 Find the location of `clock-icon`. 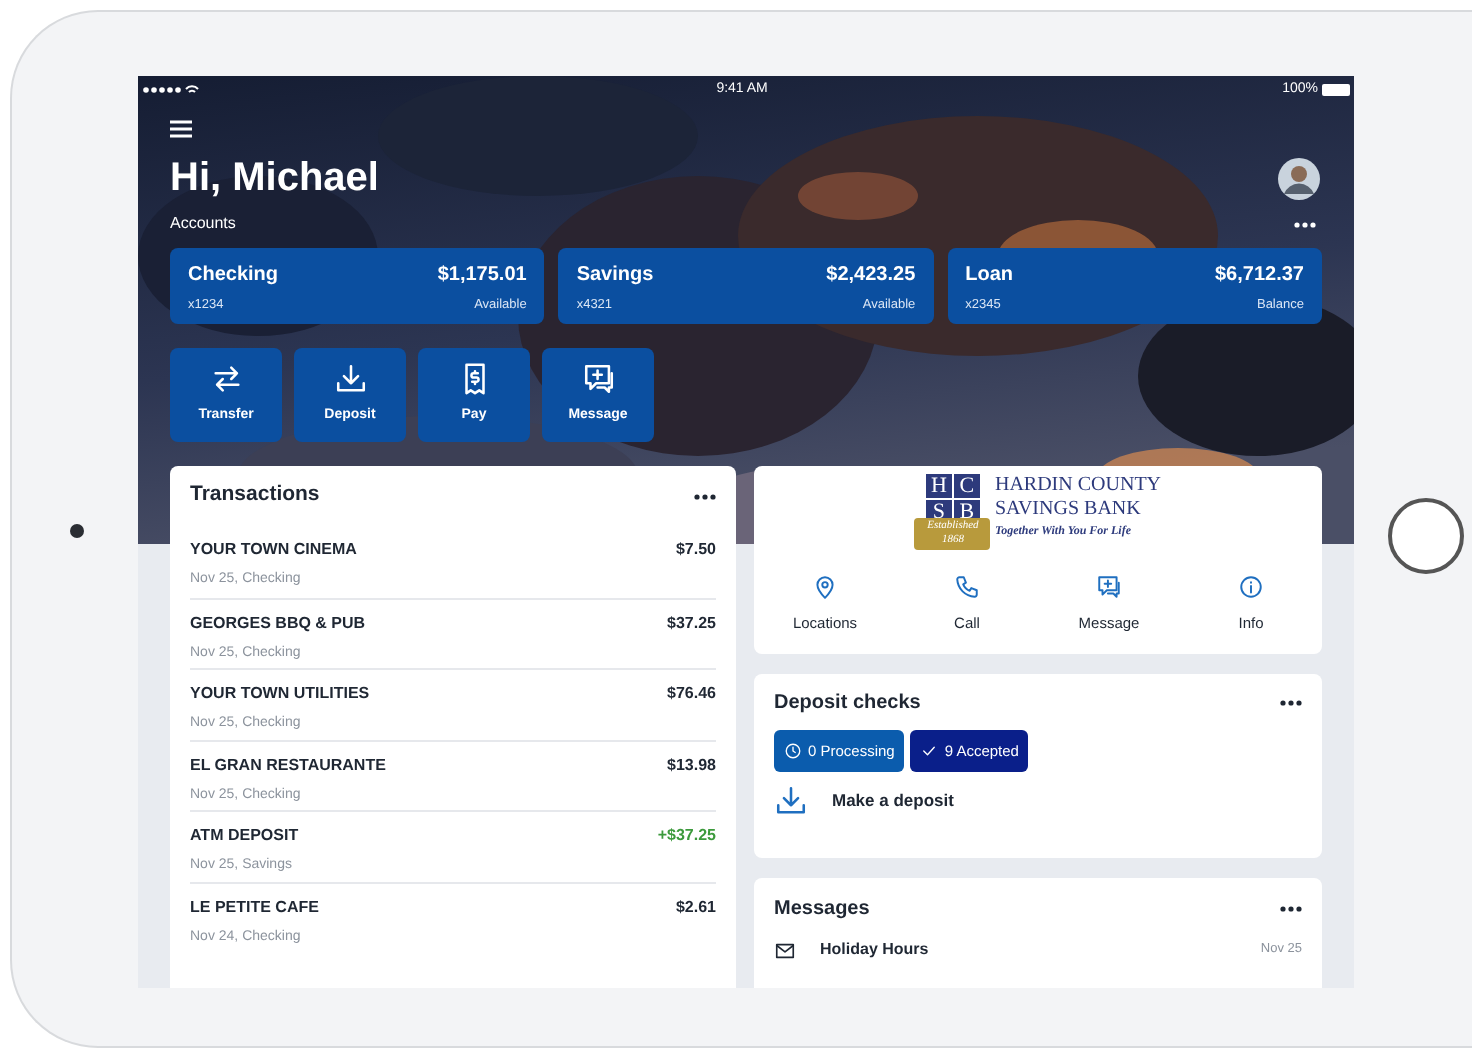

clock-icon is located at coordinates (793, 751).